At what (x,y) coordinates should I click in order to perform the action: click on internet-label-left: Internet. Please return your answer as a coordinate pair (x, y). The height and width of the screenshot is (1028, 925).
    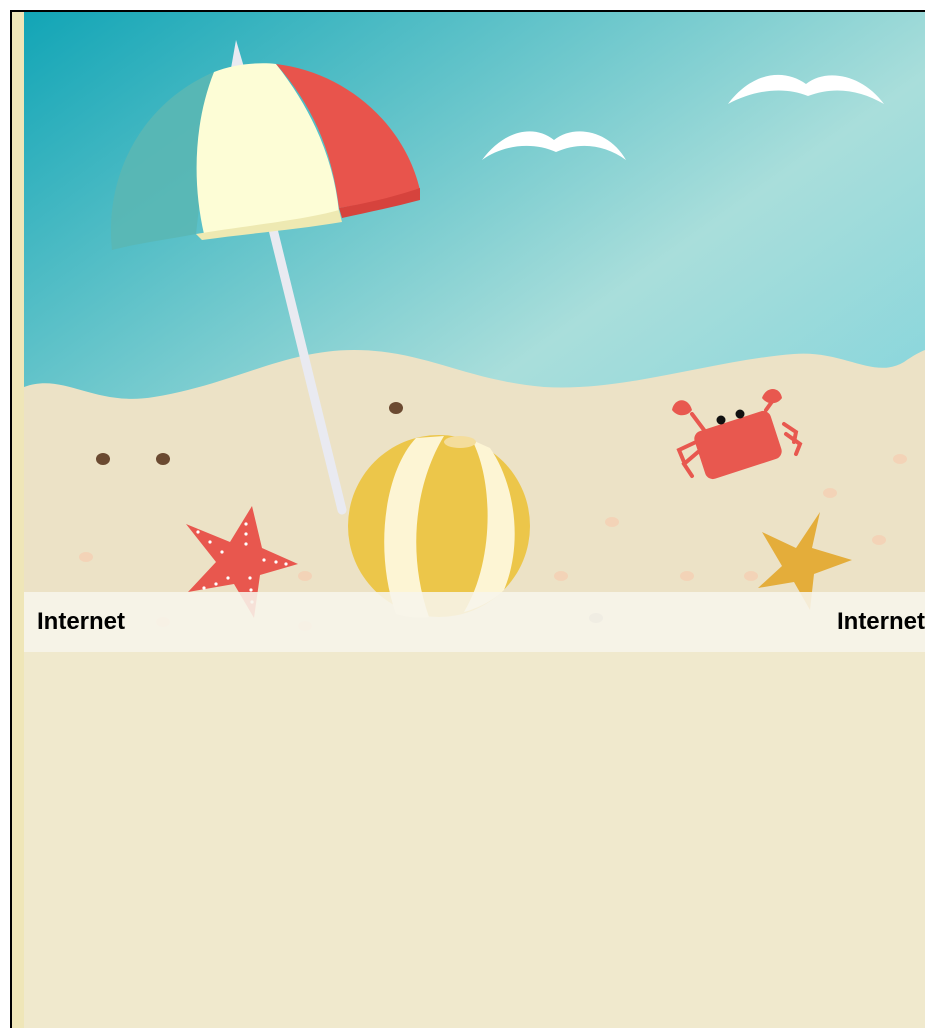
    Looking at the image, I should click on (81, 621).